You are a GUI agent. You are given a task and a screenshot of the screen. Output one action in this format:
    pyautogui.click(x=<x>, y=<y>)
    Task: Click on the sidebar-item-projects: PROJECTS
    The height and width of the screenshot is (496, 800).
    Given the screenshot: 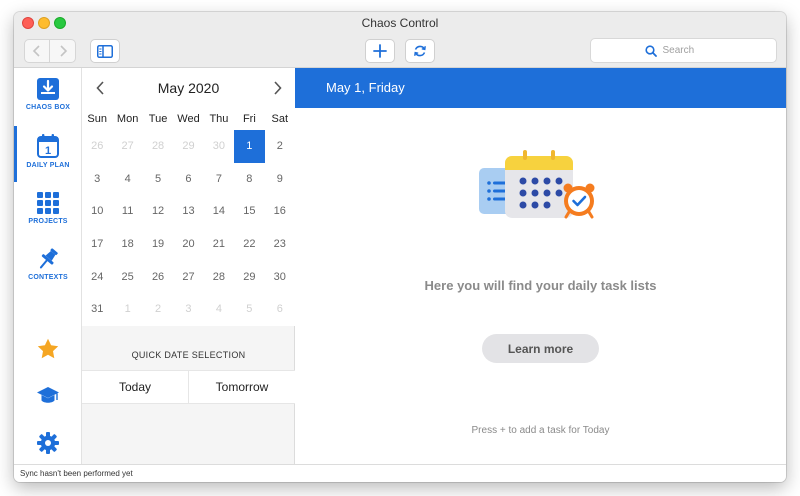 What is the action you would take?
    pyautogui.click(x=48, y=208)
    